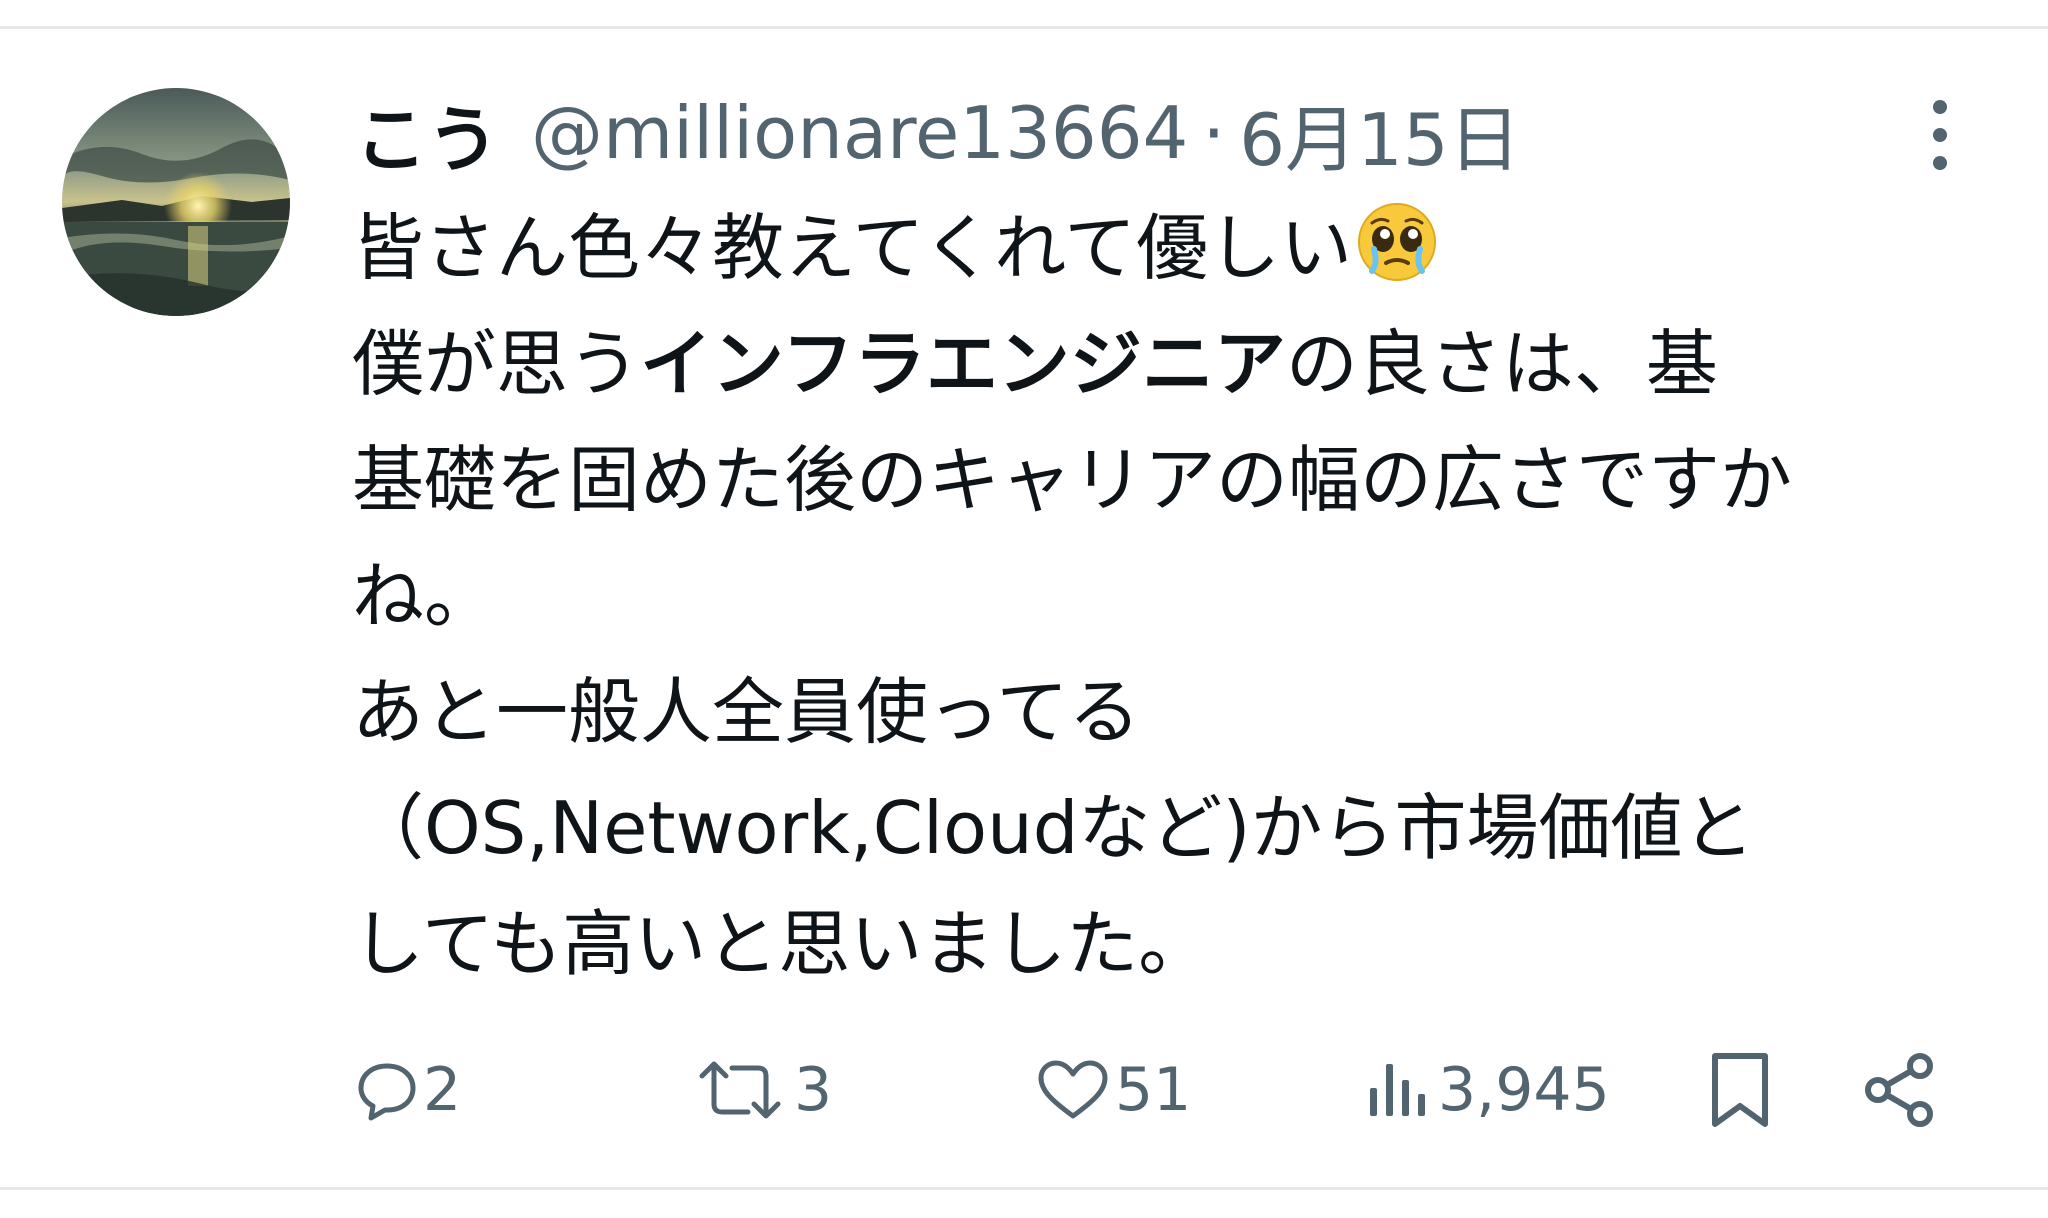 The height and width of the screenshot is (1218, 2048). Describe the element at coordinates (442, 1090) in the screenshot. I see `reply-count: 2` at that location.